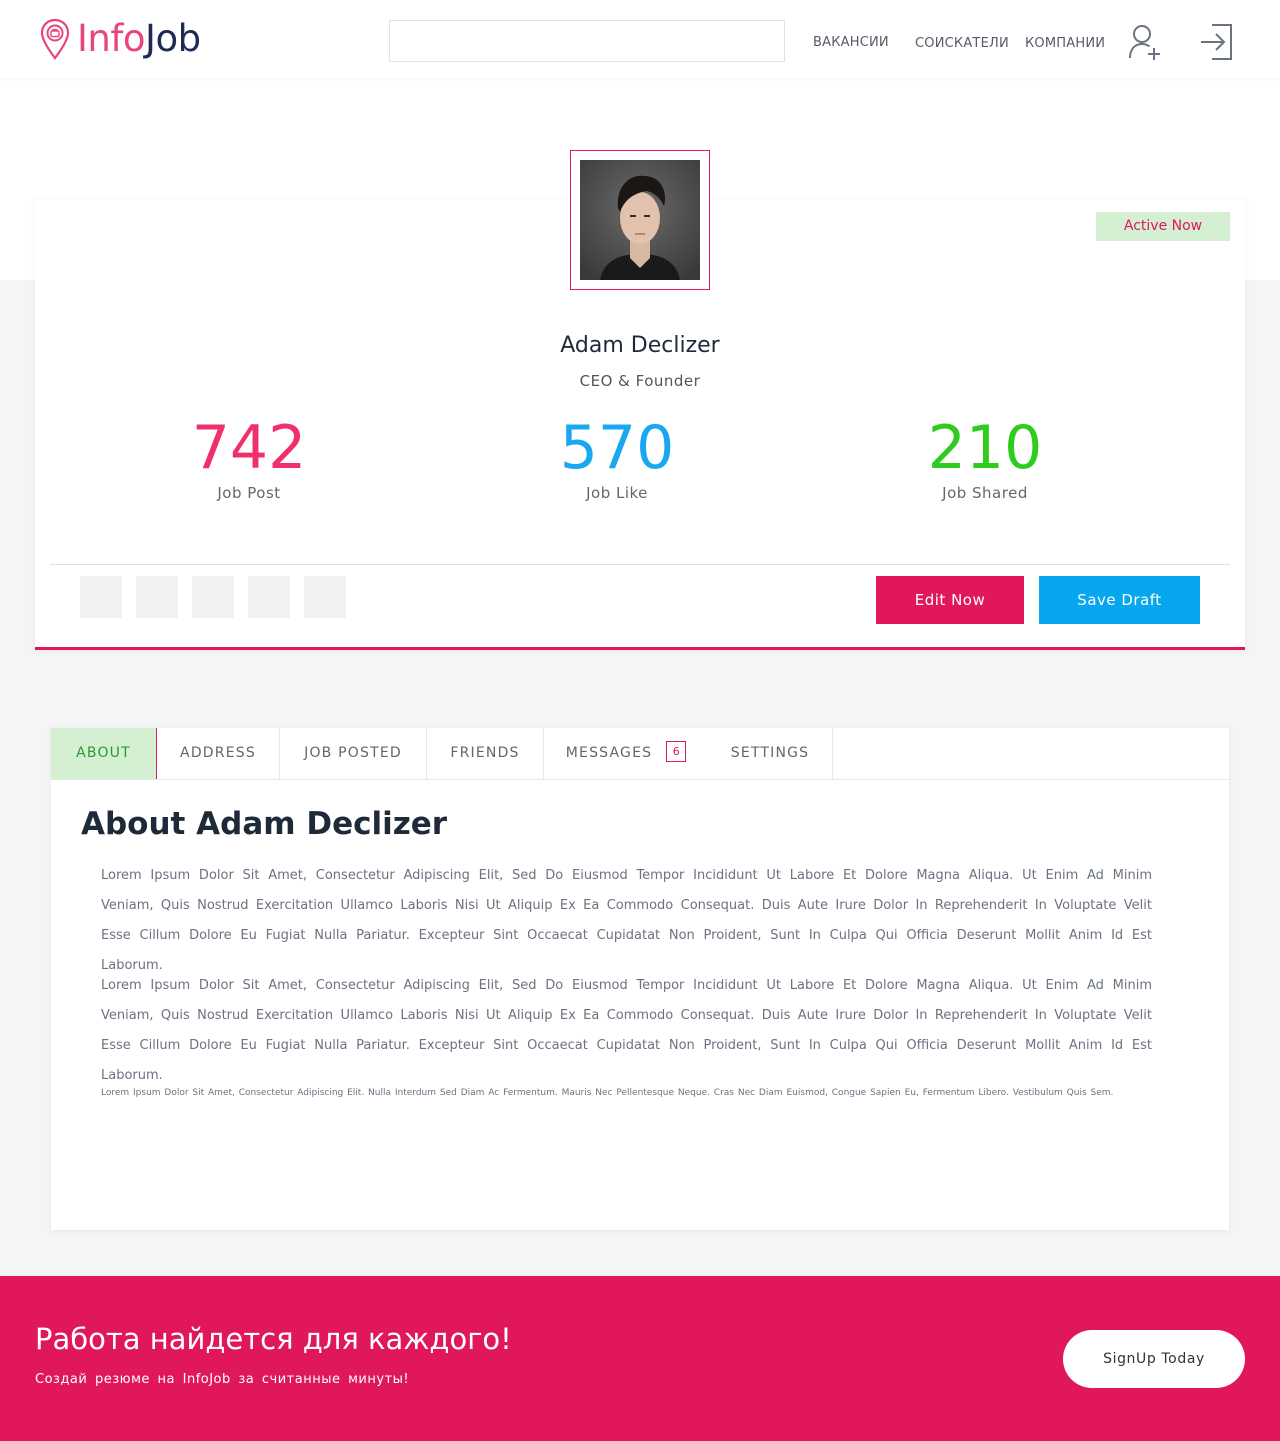 The image size is (1280, 1441). Describe the element at coordinates (104, 753) in the screenshot. I see `tab-about: ABOUT` at that location.